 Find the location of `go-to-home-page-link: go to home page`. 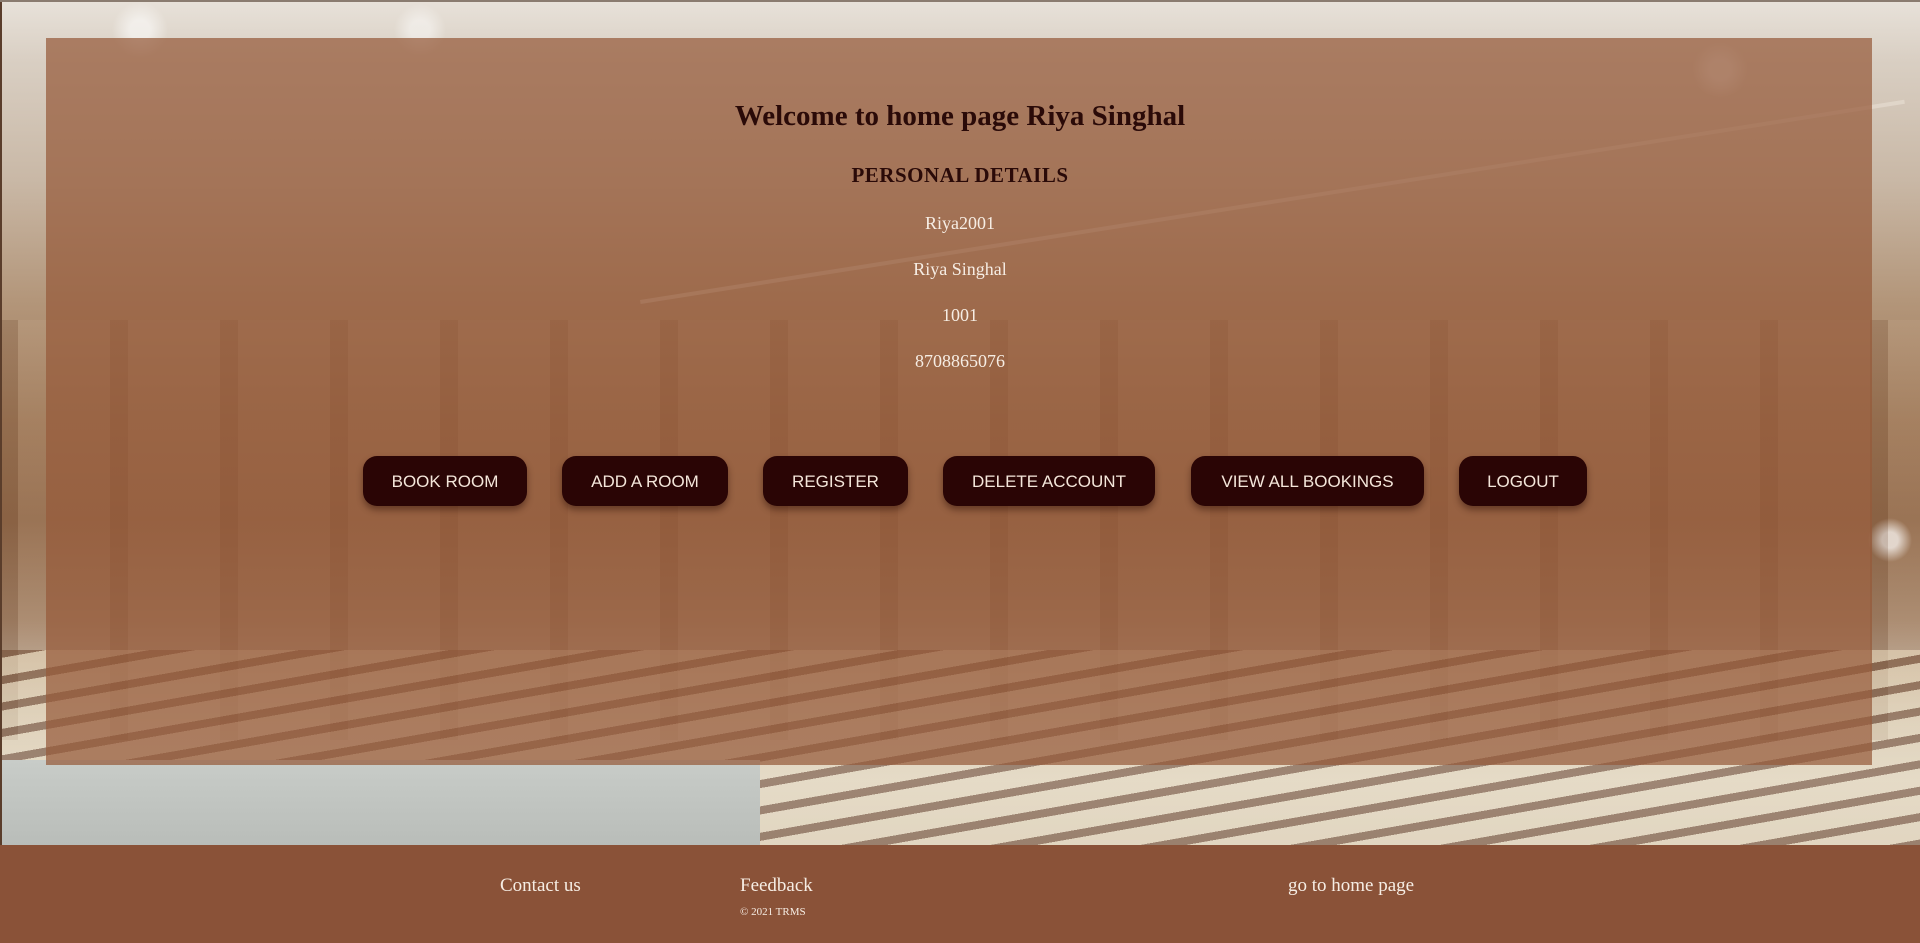

go-to-home-page-link: go to home page is located at coordinates (1351, 886).